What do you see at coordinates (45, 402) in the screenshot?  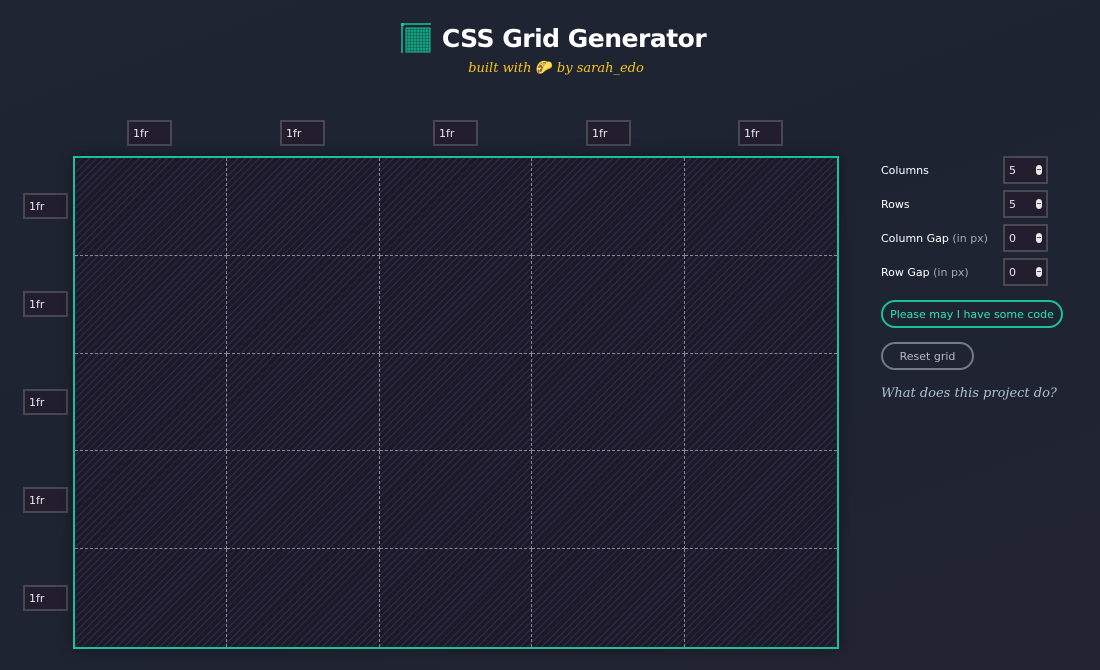 I see `row-size-input-3: 1fr` at bounding box center [45, 402].